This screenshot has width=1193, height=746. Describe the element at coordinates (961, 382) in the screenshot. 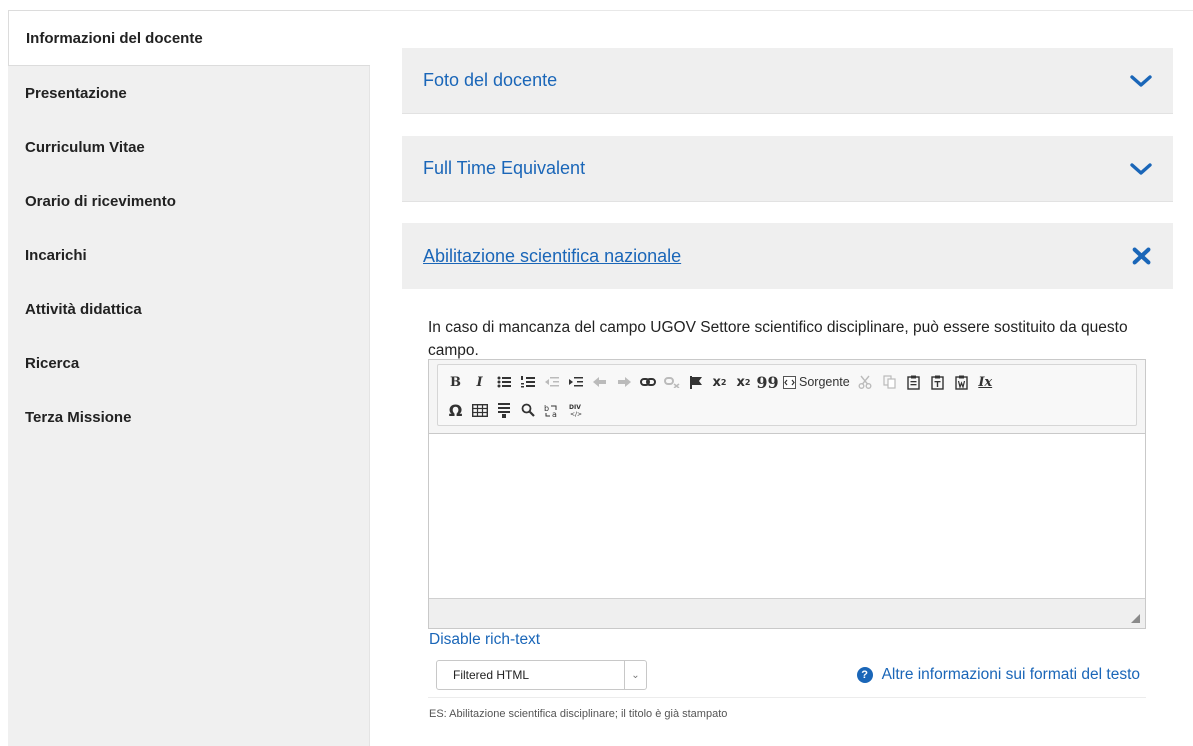

I see `paste-from-word-icon` at that location.